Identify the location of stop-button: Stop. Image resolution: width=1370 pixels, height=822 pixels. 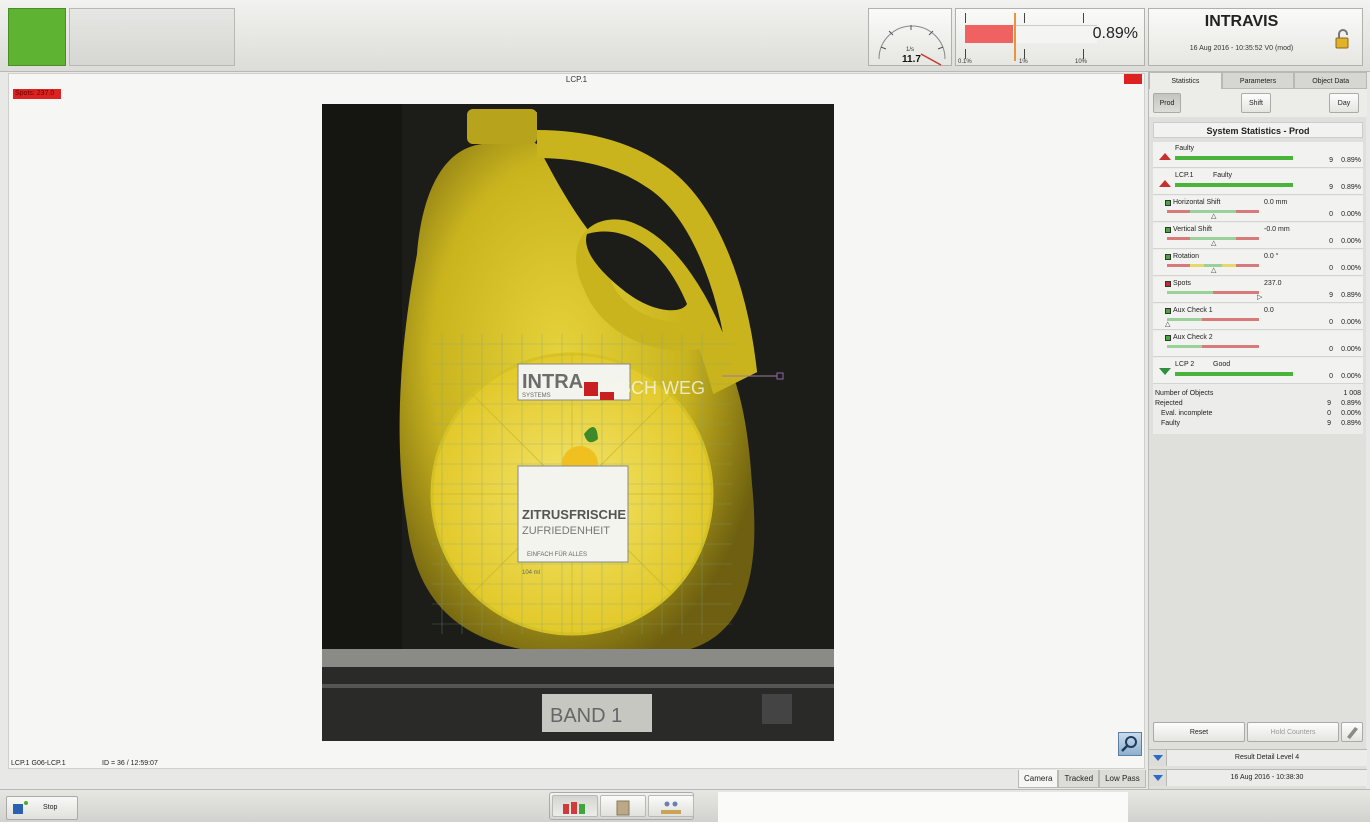
(42, 808).